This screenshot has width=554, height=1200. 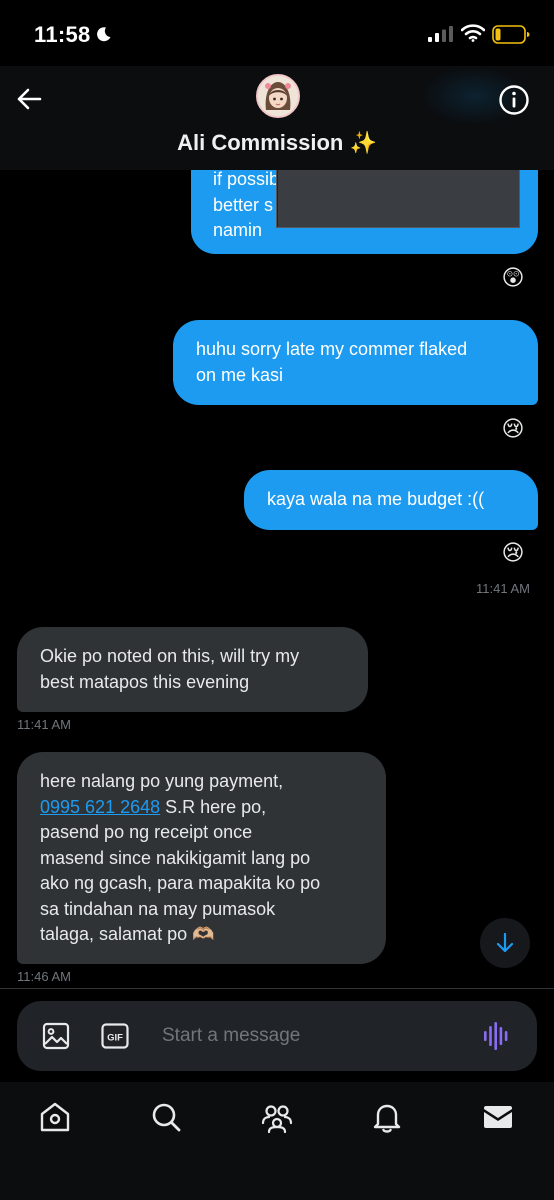 I want to click on message-bubble-sent: kaya wala na me budget :((, so click(x=391, y=500).